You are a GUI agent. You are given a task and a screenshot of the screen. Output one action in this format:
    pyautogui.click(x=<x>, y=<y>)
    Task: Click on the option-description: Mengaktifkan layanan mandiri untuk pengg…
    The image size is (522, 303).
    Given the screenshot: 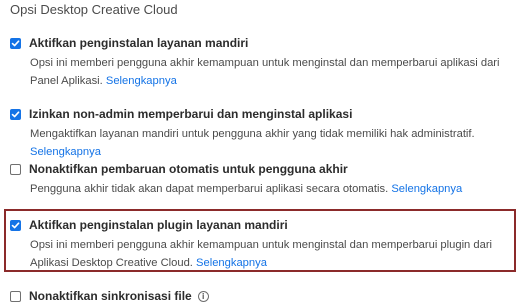 What is the action you would take?
    pyautogui.click(x=269, y=143)
    